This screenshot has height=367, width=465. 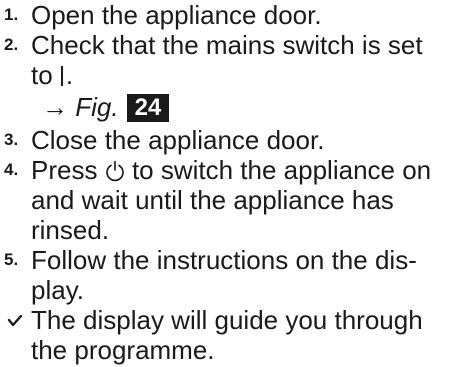 I want to click on step-number: 2., so click(x=11, y=44).